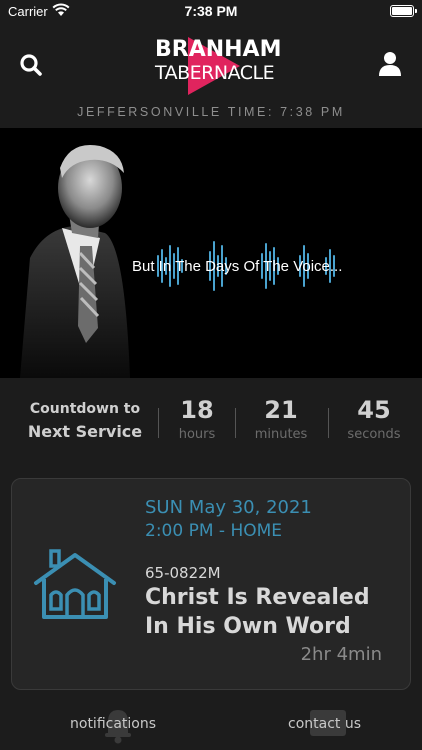 This screenshot has height=750, width=422. Describe the element at coordinates (281, 434) in the screenshot. I see `minutes-label: minutes` at that location.